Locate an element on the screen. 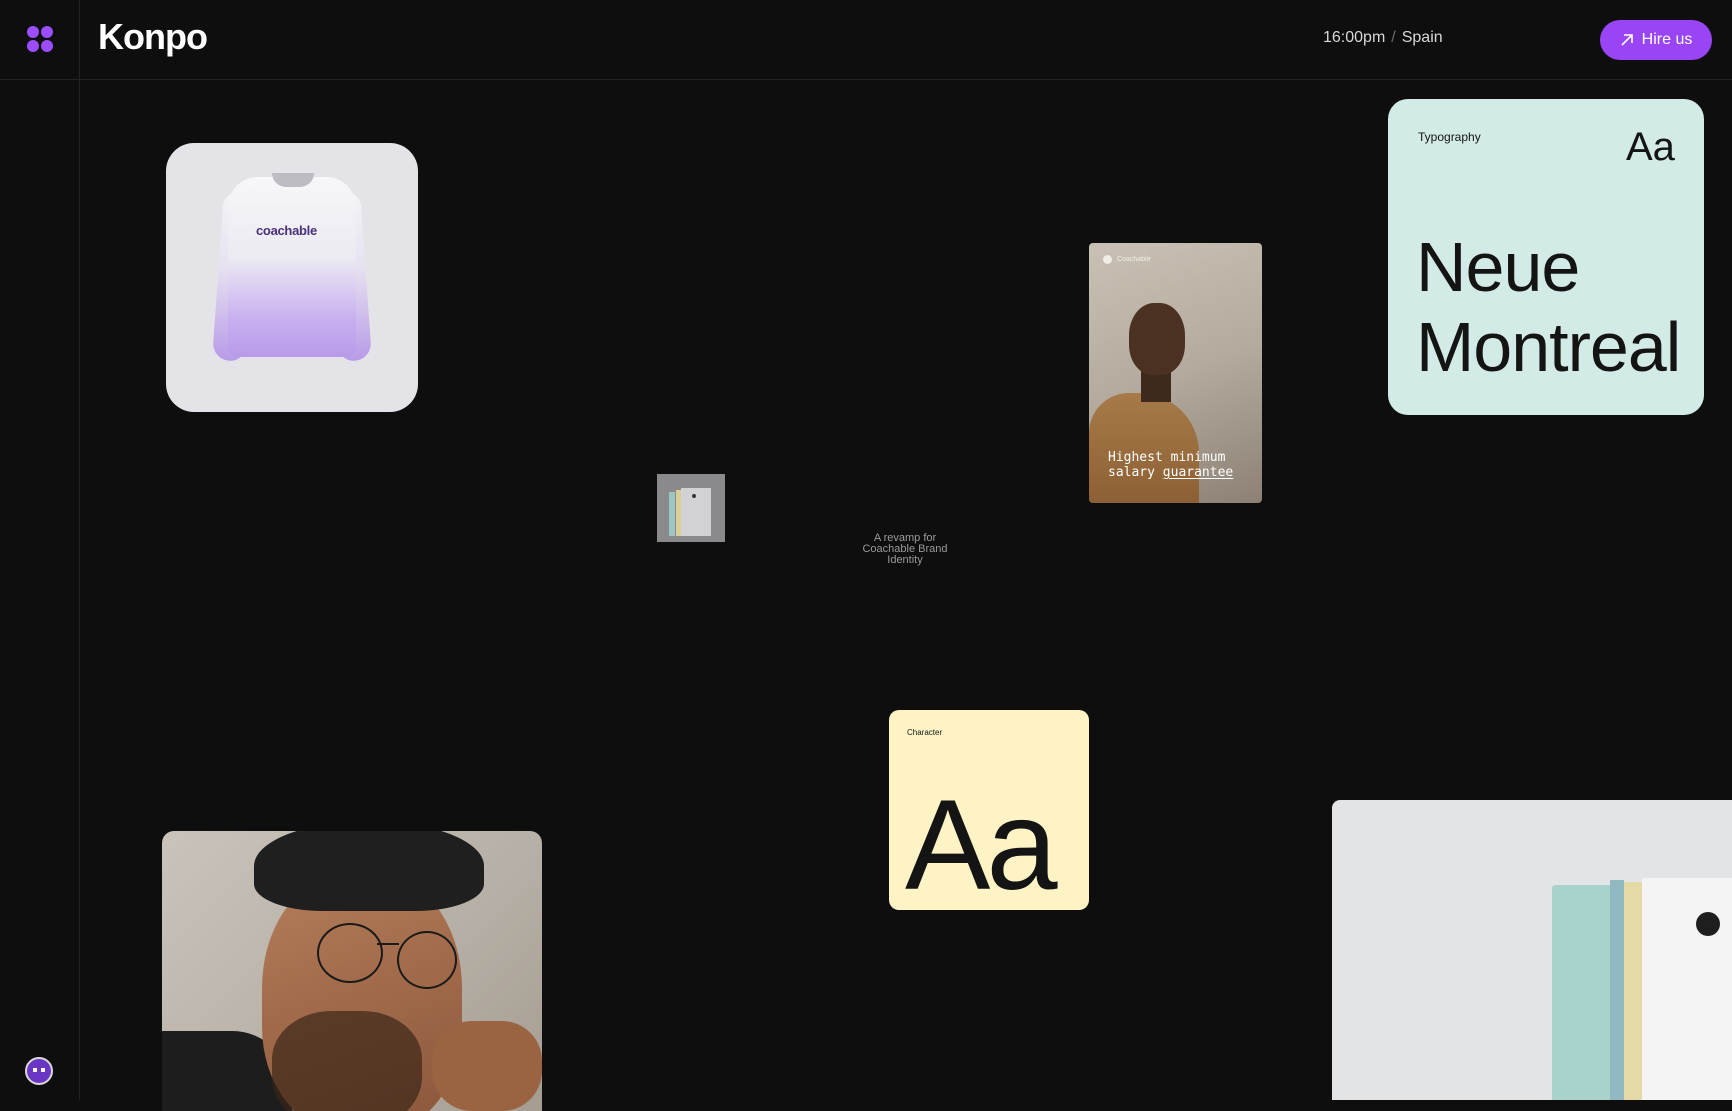 The width and height of the screenshot is (1732, 1111). glasses-bridge is located at coordinates (388, 944).